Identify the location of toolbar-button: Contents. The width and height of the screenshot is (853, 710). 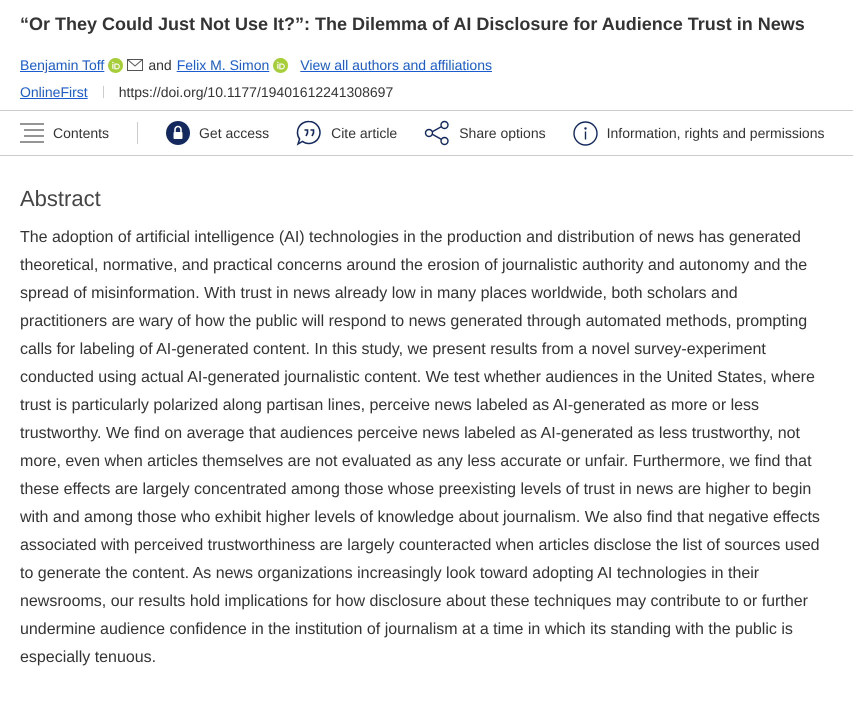
(65, 133).